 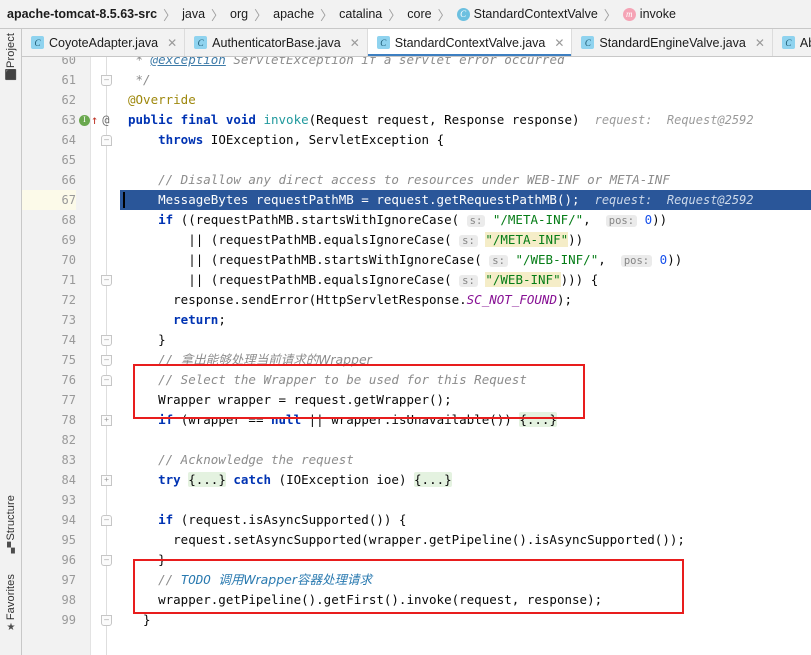 What do you see at coordinates (68, 260) in the screenshot?
I see `line-number: 70` at bounding box center [68, 260].